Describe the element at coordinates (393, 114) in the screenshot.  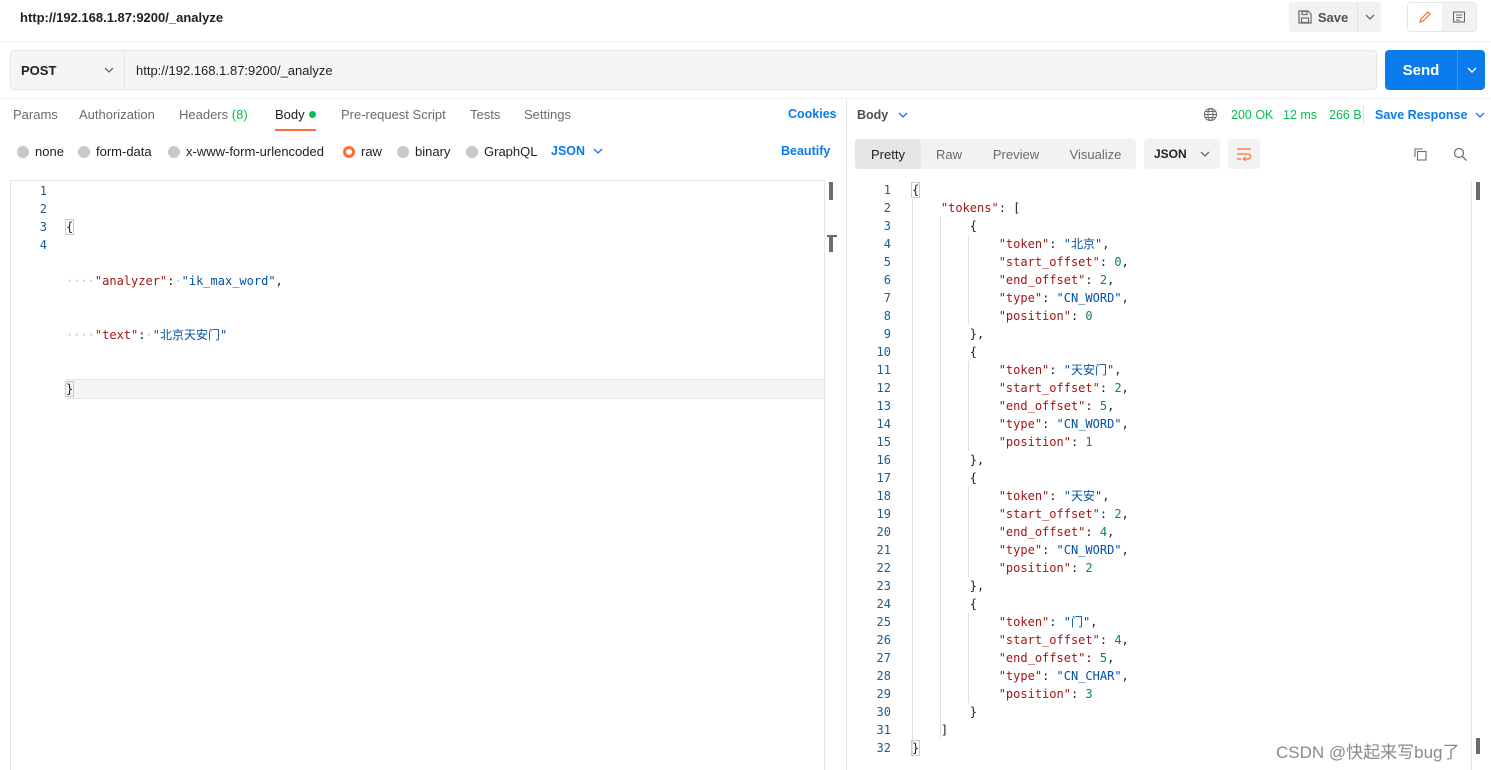
I see `tab-pre-request-script: Pre-request Script` at that location.